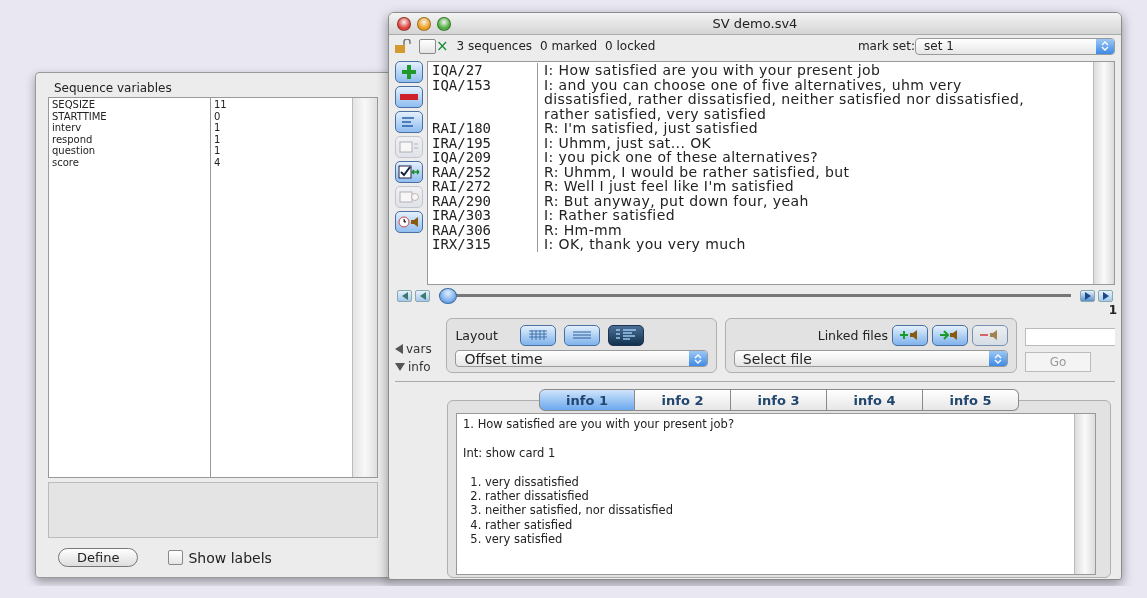  What do you see at coordinates (220, 557) in the screenshot?
I see `show-labels-checkbox: Show labels` at bounding box center [220, 557].